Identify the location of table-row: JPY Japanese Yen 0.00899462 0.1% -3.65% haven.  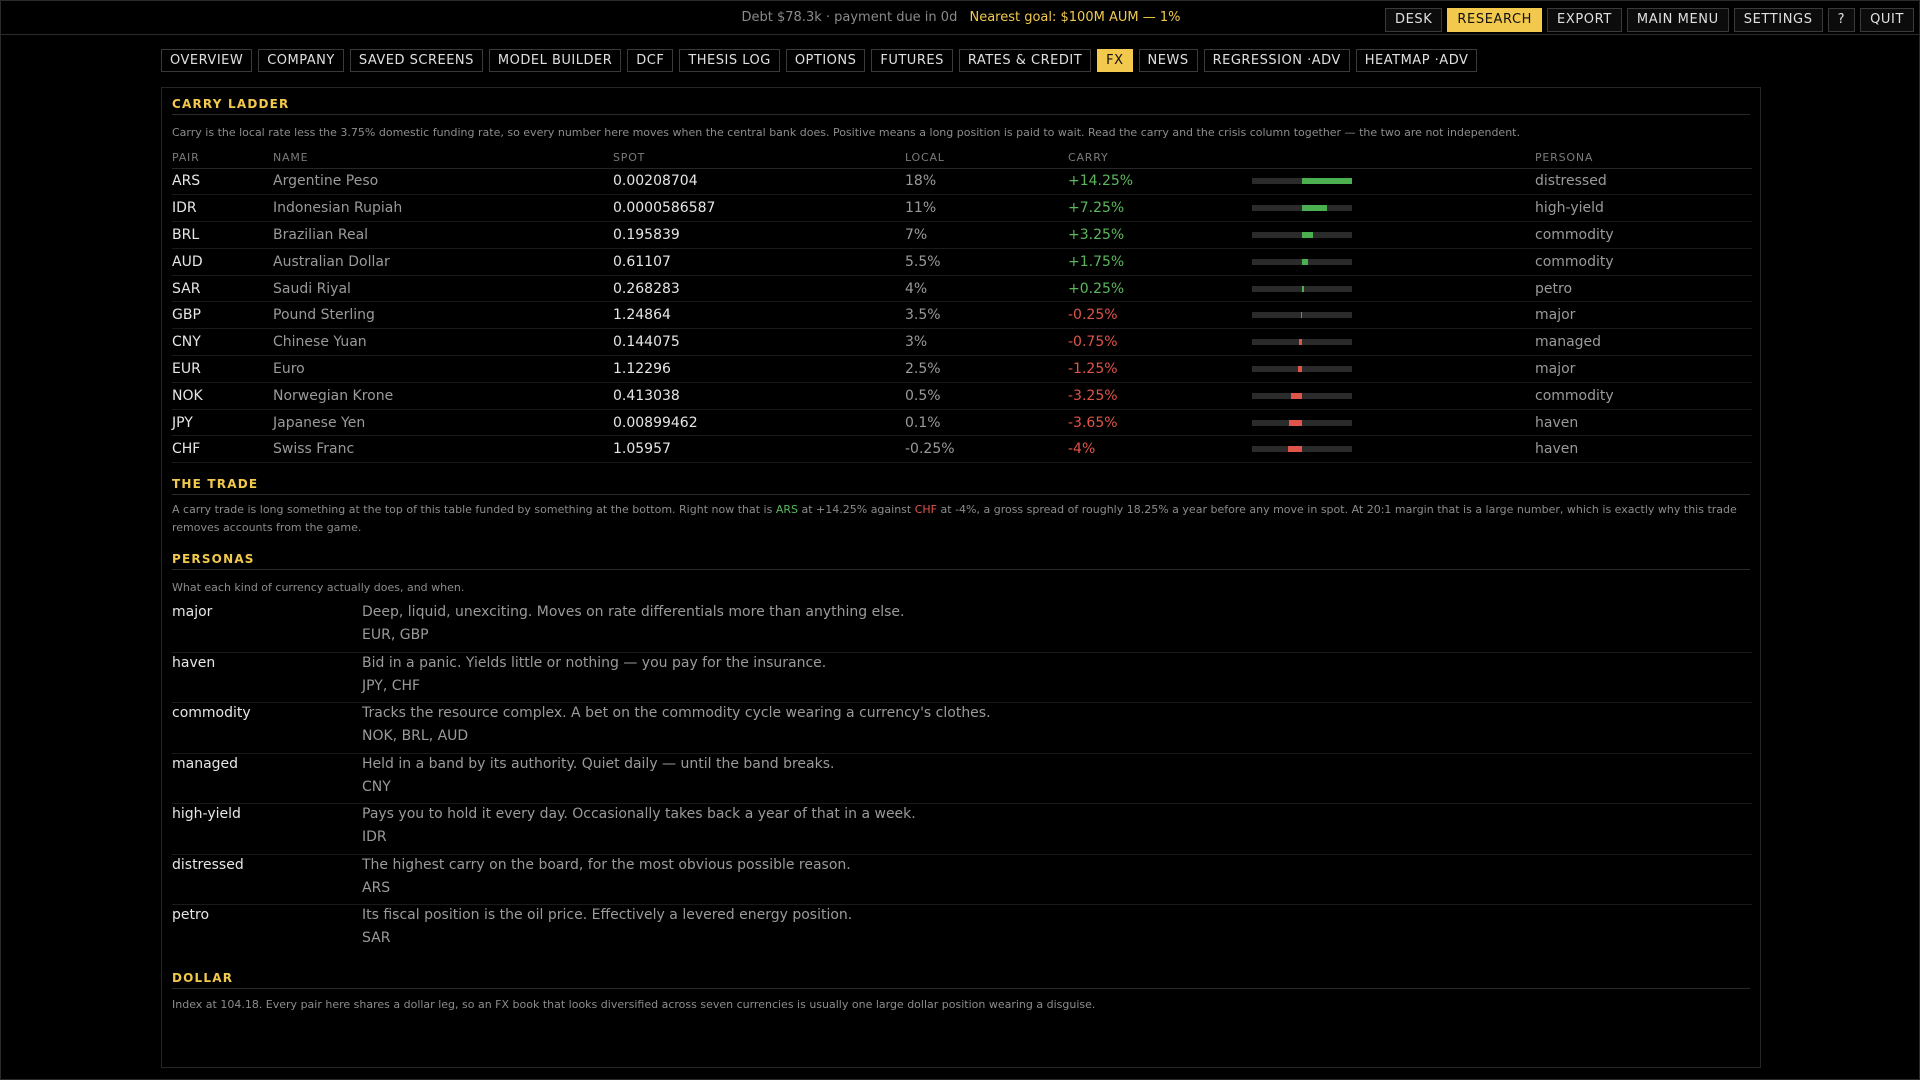
(962, 423).